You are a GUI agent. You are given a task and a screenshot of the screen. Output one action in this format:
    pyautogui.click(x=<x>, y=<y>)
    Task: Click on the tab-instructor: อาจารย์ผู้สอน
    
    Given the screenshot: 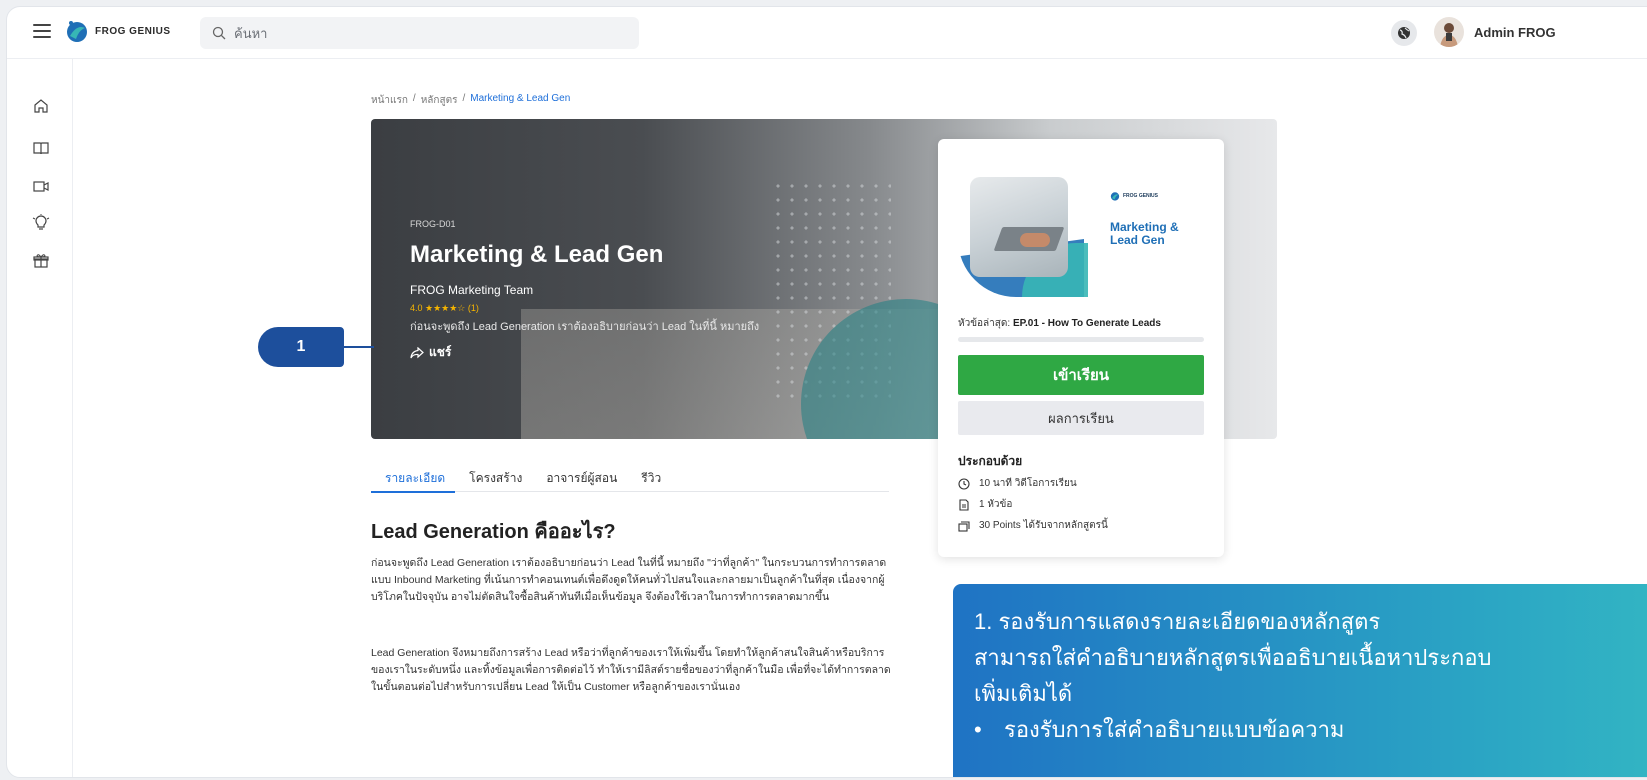 What is the action you would take?
    pyautogui.click(x=581, y=475)
    